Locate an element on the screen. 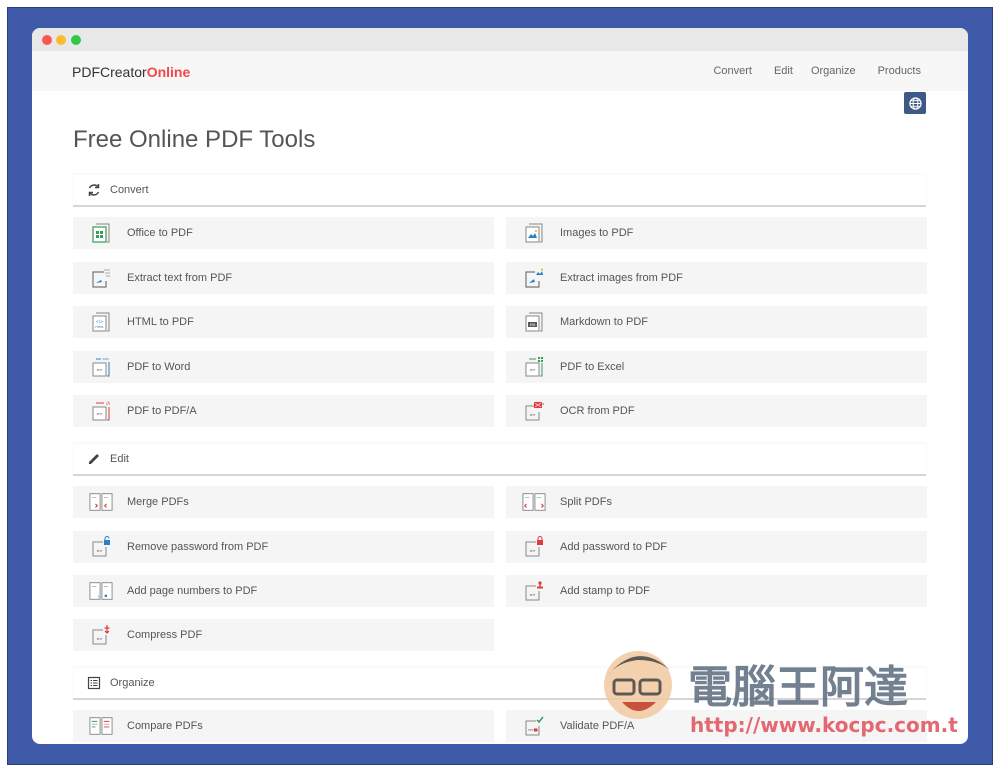 The image size is (1000, 772). tool-label: Compress PDF is located at coordinates (165, 635).